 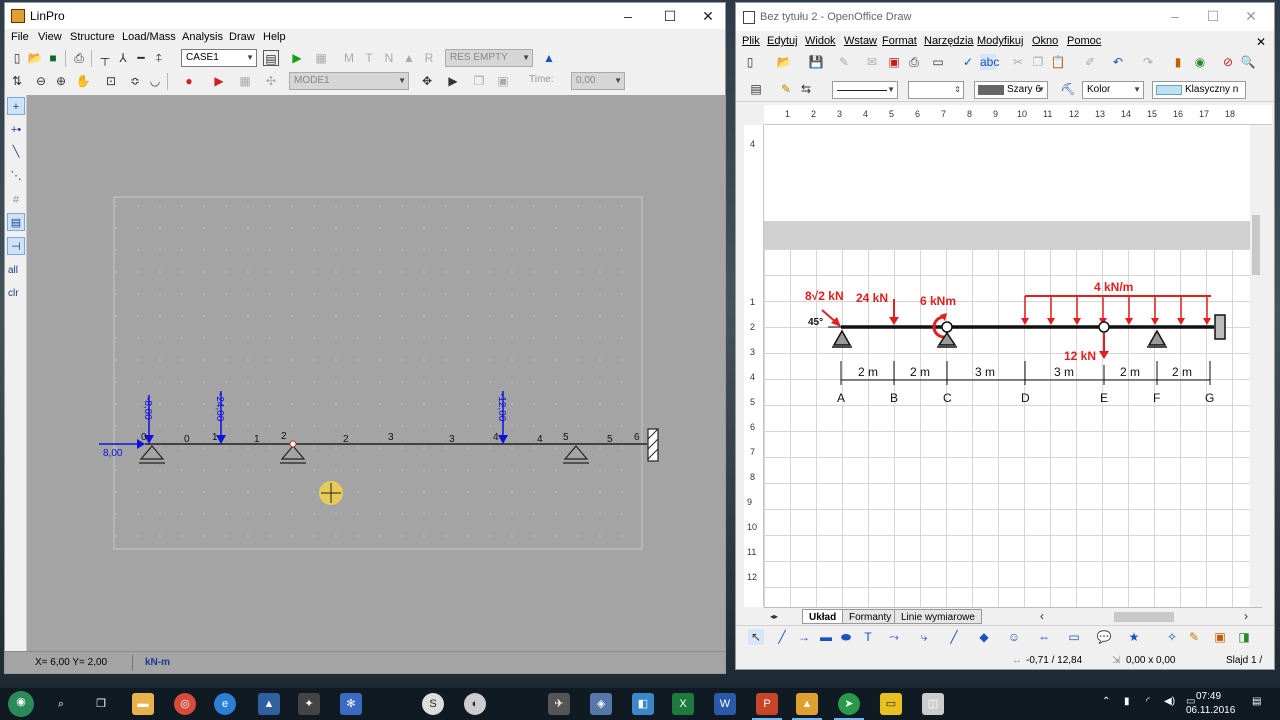 I want to click on callouts-icon: 💬, so click(x=1104, y=637).